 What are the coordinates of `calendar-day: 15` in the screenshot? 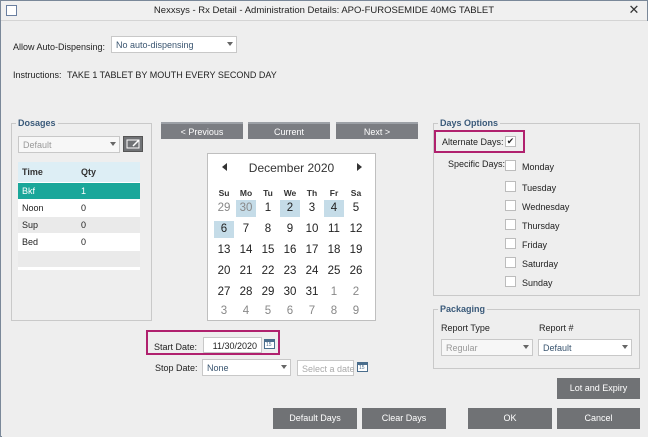 It's located at (268, 250).